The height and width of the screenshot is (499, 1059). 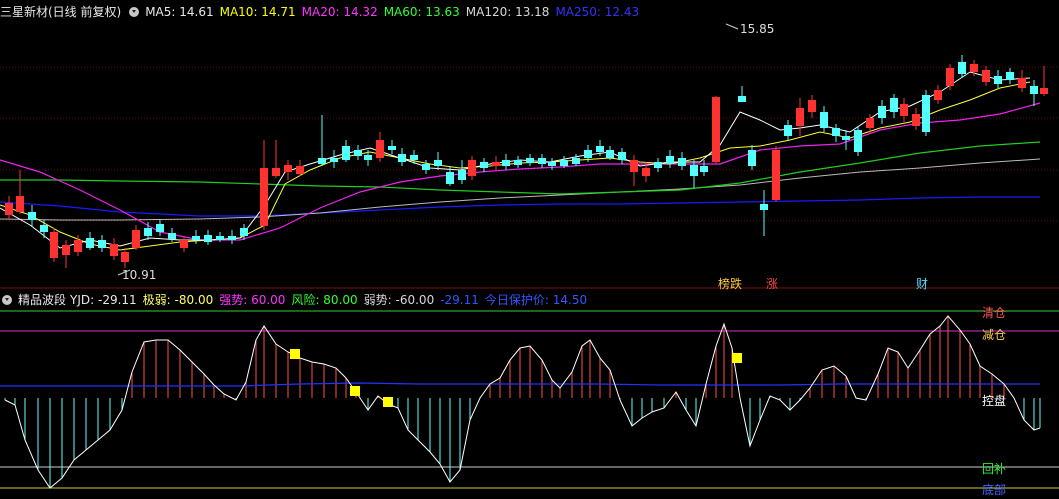 What do you see at coordinates (520, 168) in the screenshot?
I see `ma60-line` at bounding box center [520, 168].